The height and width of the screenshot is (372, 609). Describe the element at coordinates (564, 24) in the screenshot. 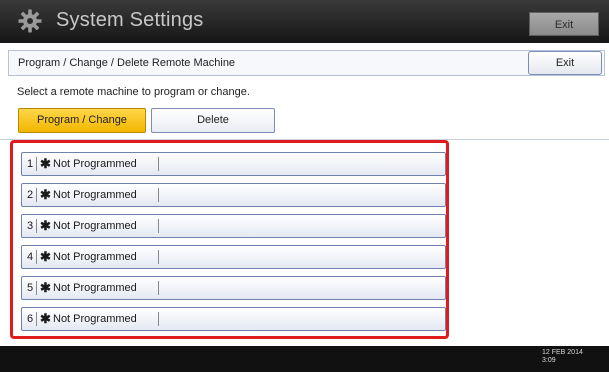

I see `top-exit-button: Exit` at that location.